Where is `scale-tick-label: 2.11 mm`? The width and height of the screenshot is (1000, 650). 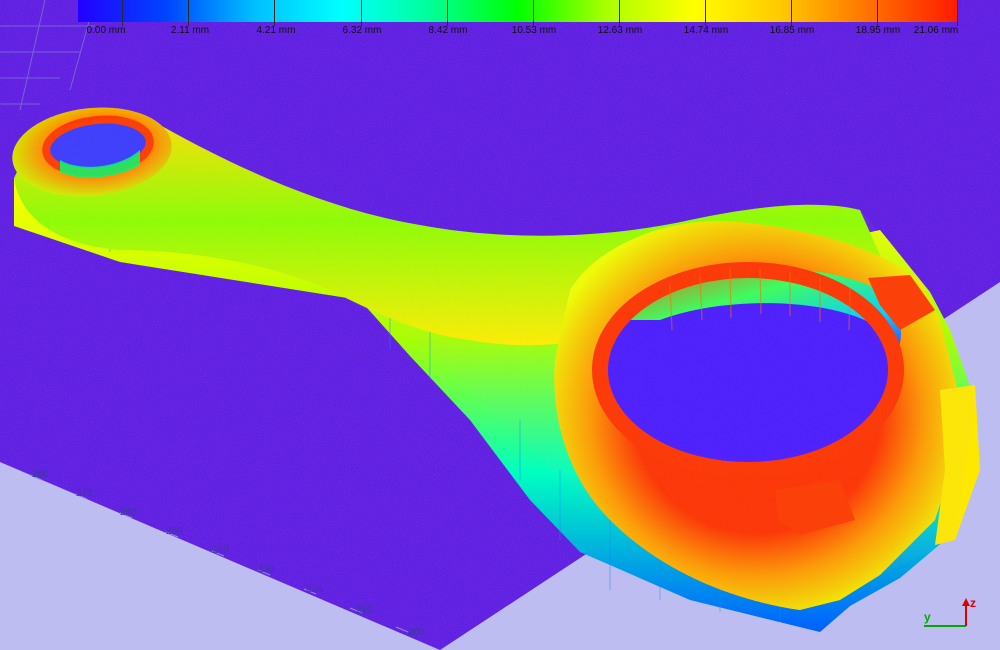 scale-tick-label: 2.11 mm is located at coordinates (190, 30).